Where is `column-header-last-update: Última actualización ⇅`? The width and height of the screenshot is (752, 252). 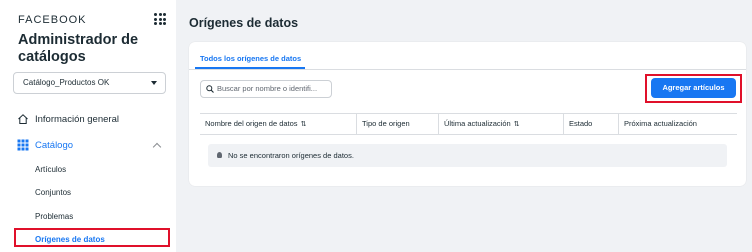 column-header-last-update: Última actualización ⇅ is located at coordinates (501, 124).